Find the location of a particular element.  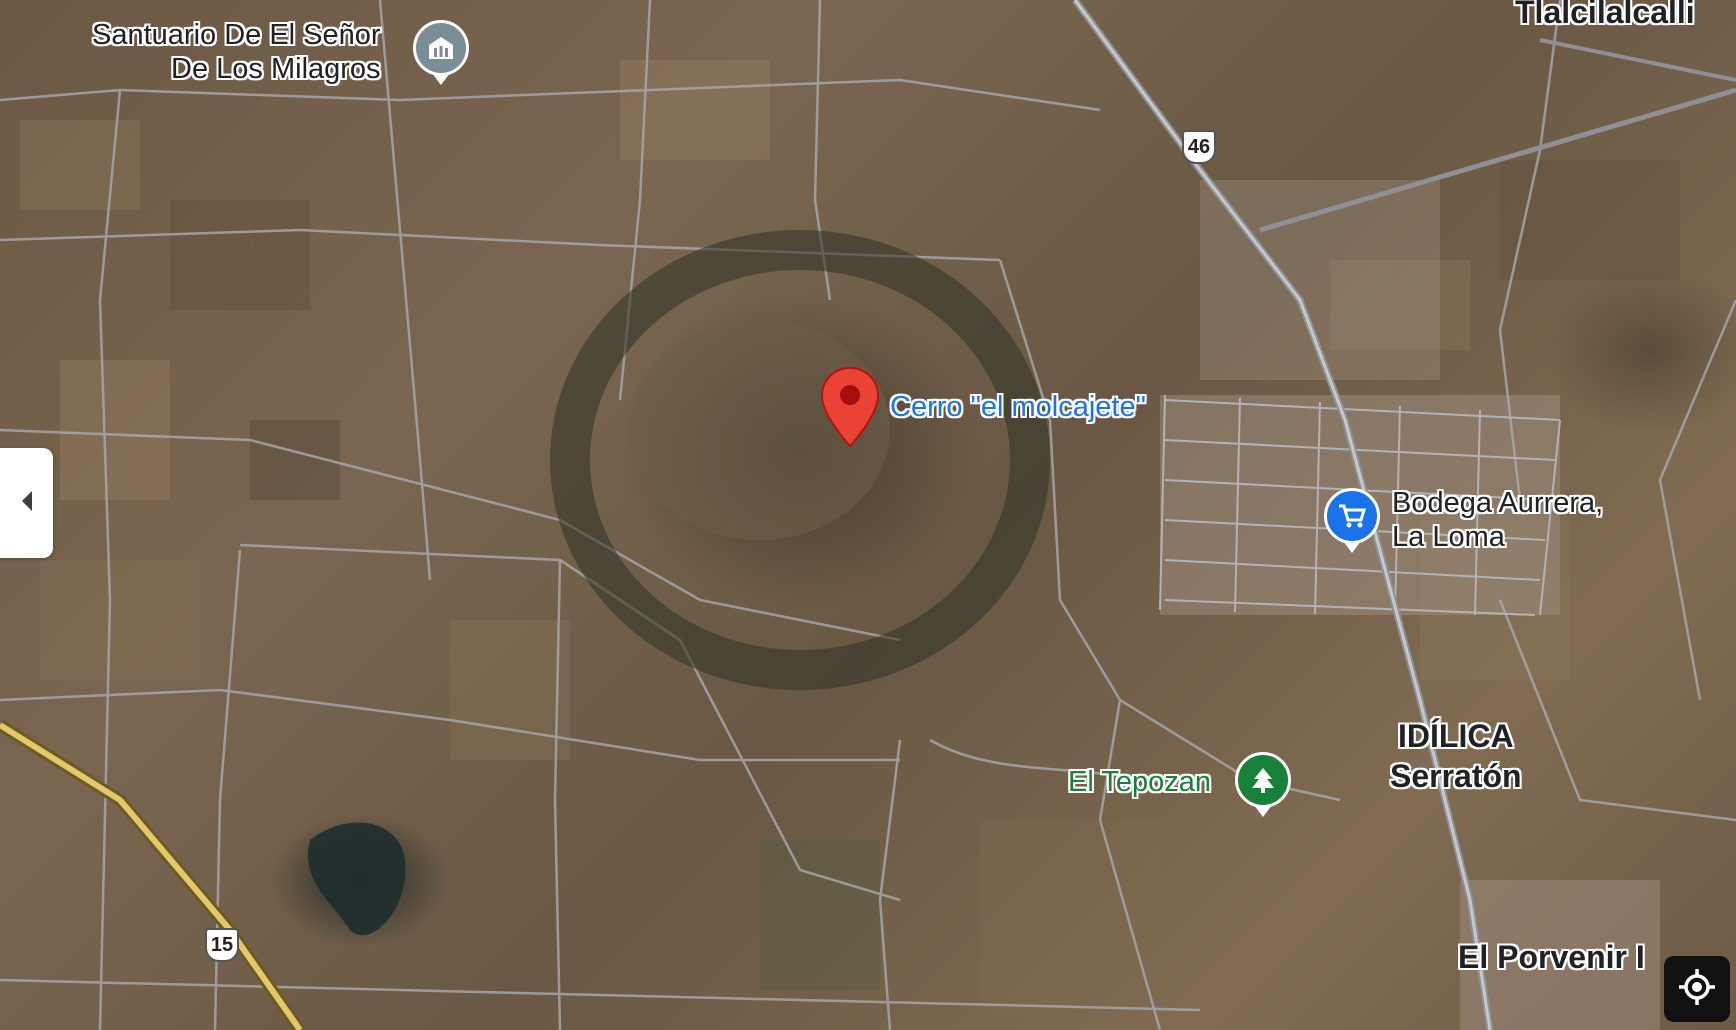

my-location-icon is located at coordinates (1697, 989).